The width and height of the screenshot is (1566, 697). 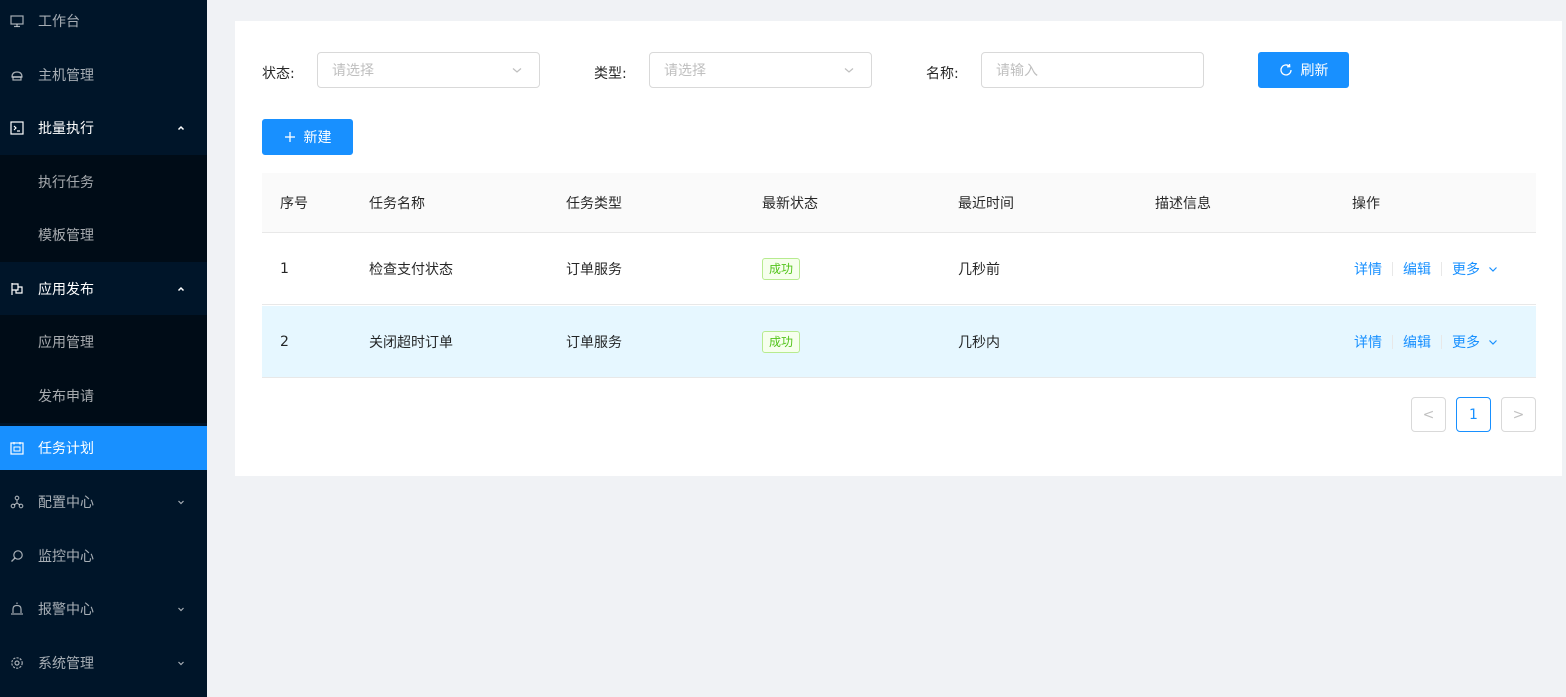 What do you see at coordinates (103, 75) in the screenshot?
I see `sidebar-item-hosts: 主机管理` at bounding box center [103, 75].